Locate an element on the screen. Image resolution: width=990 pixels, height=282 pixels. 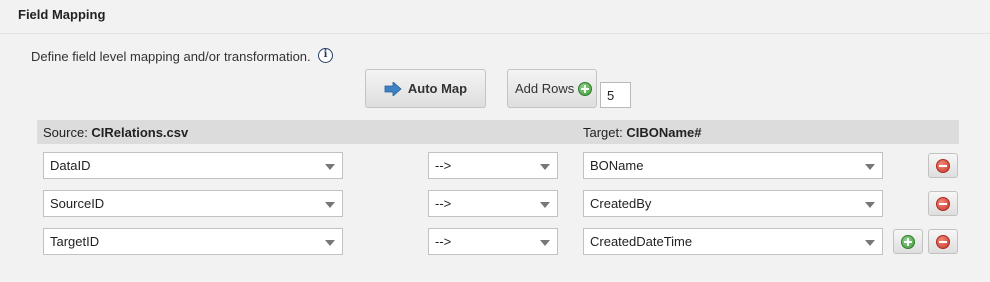
section-divider is located at coordinates (495, 33).